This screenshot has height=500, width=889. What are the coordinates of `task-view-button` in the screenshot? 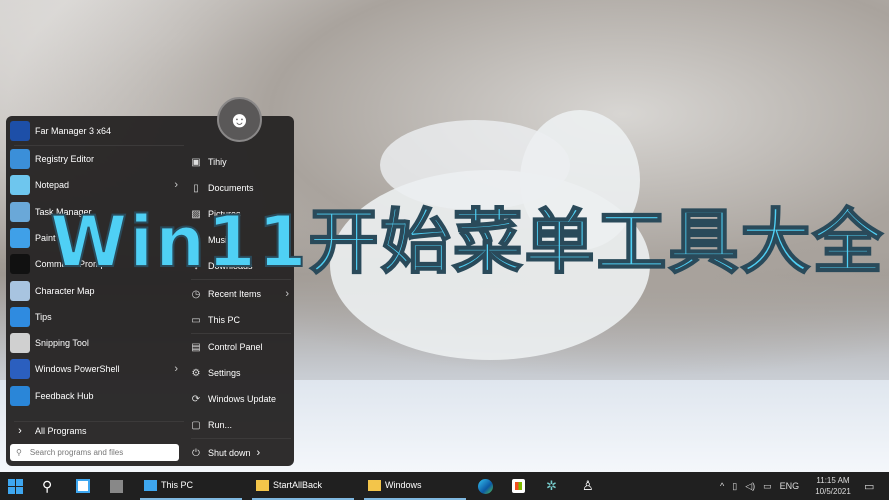 It's located at (83, 486).